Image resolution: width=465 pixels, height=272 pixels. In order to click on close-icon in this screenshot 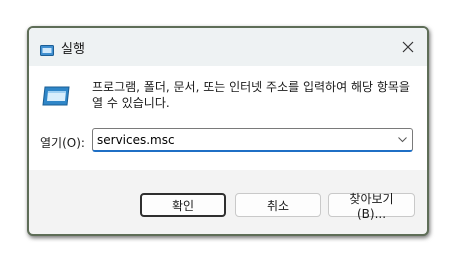, I will do `click(408, 47)`.